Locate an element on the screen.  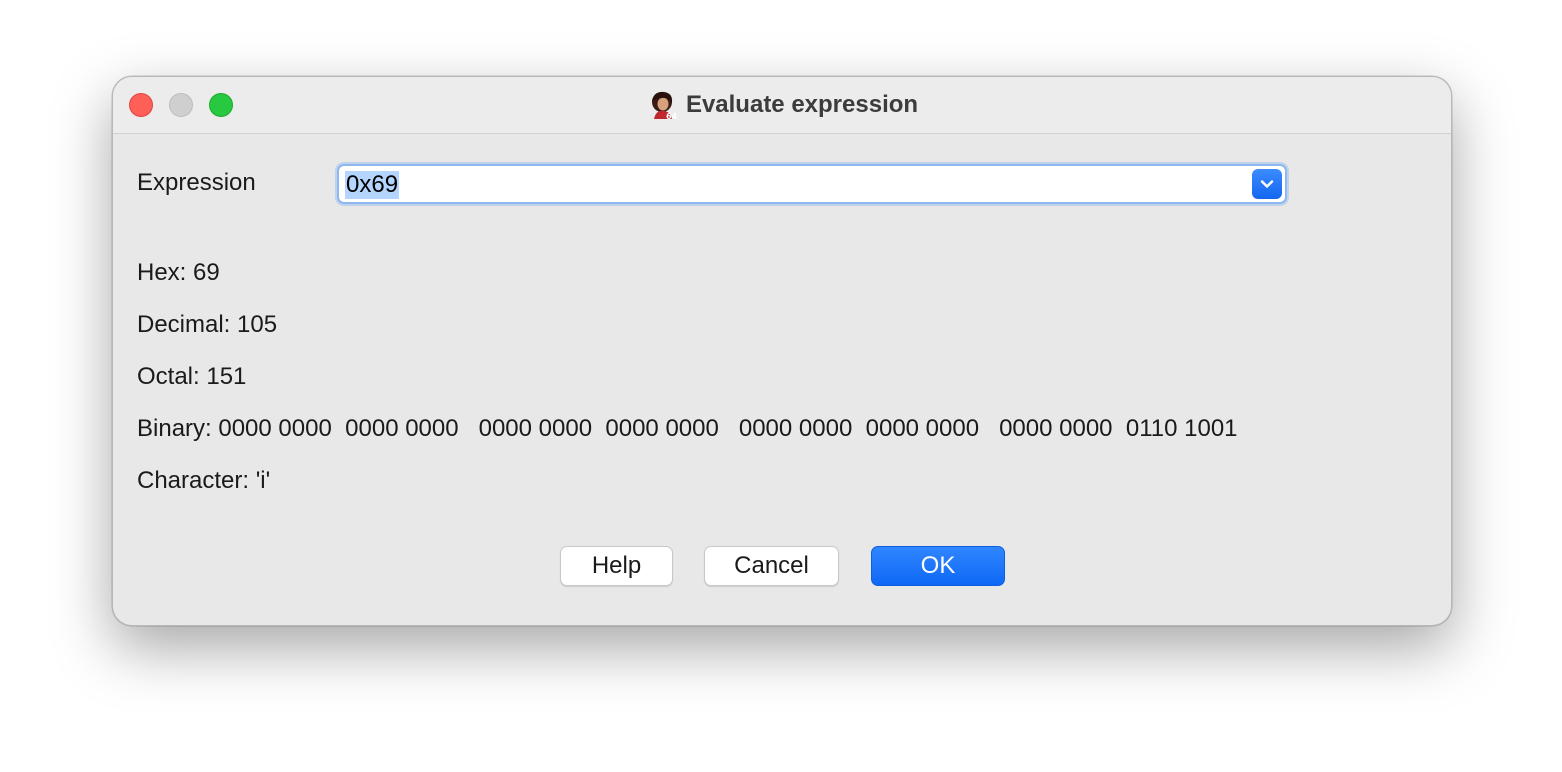
title-bar: 64 Evaluate expression is located at coordinates (782, 105).